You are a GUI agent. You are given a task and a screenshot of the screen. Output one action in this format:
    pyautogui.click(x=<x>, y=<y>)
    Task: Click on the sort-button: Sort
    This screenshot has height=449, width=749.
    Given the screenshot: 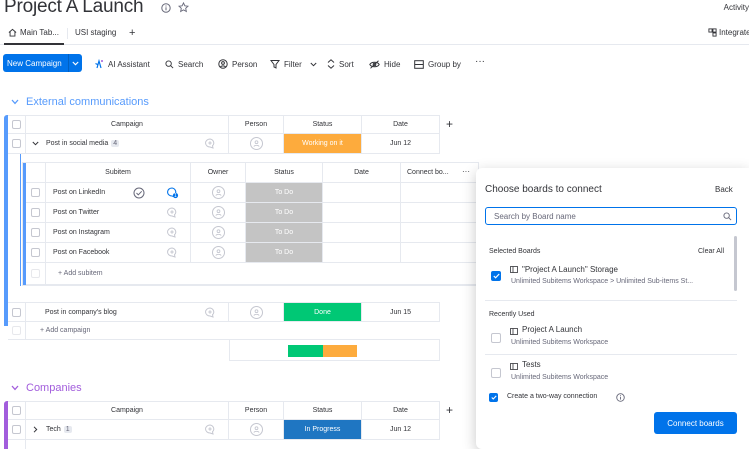 What is the action you would take?
    pyautogui.click(x=340, y=64)
    